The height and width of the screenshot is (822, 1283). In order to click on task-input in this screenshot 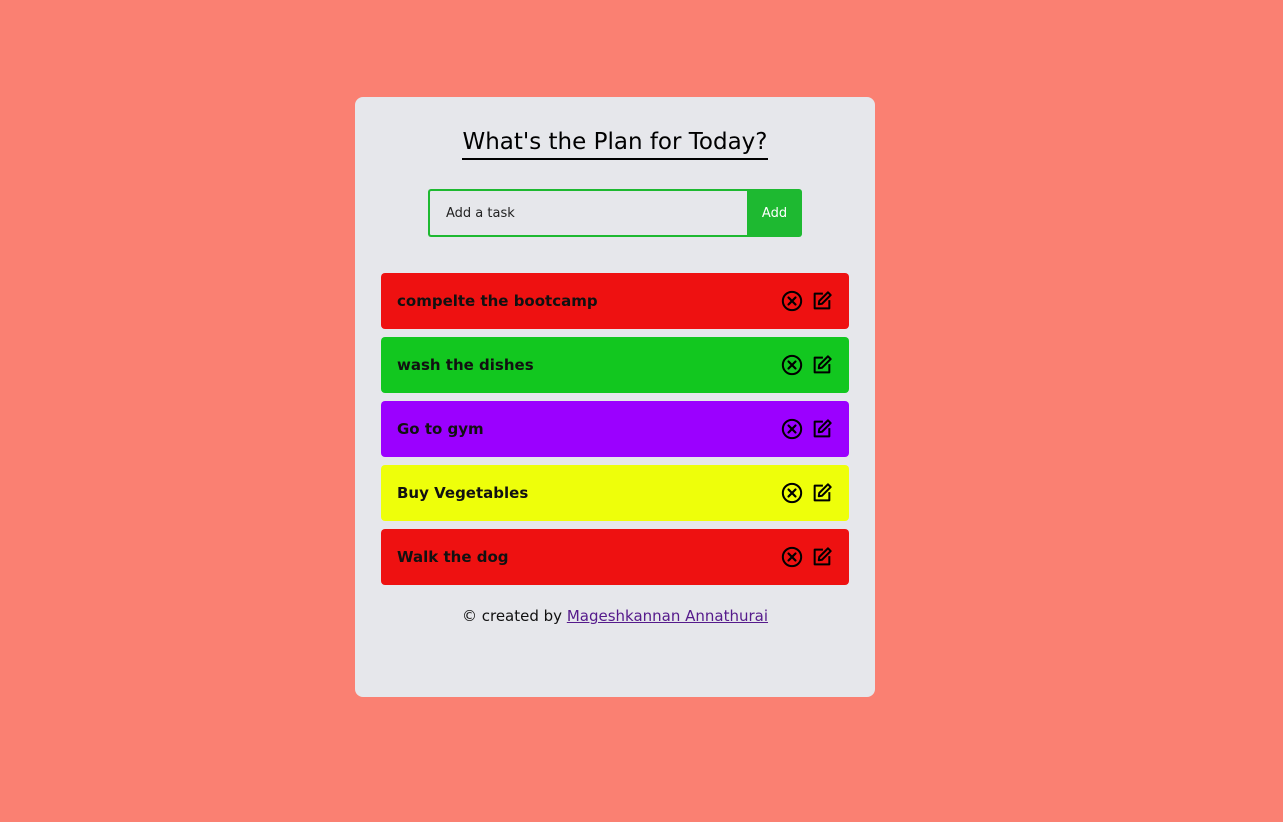, I will do `click(587, 213)`.